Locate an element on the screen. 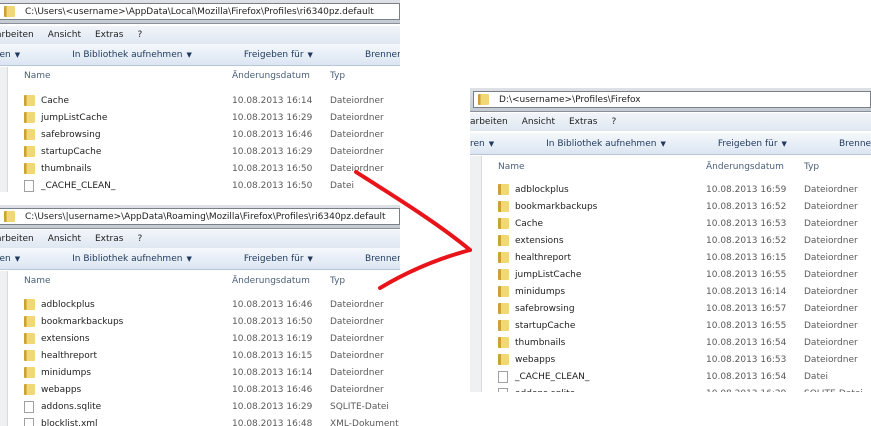  red-arrow-annotation is located at coordinates (413, 230).